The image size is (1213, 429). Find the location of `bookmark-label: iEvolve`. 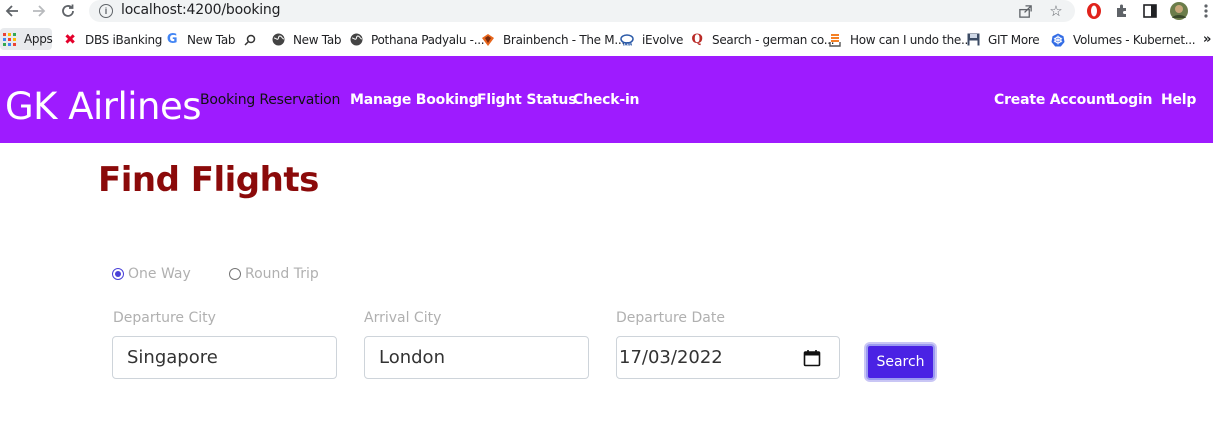

bookmark-label: iEvolve is located at coordinates (663, 39).